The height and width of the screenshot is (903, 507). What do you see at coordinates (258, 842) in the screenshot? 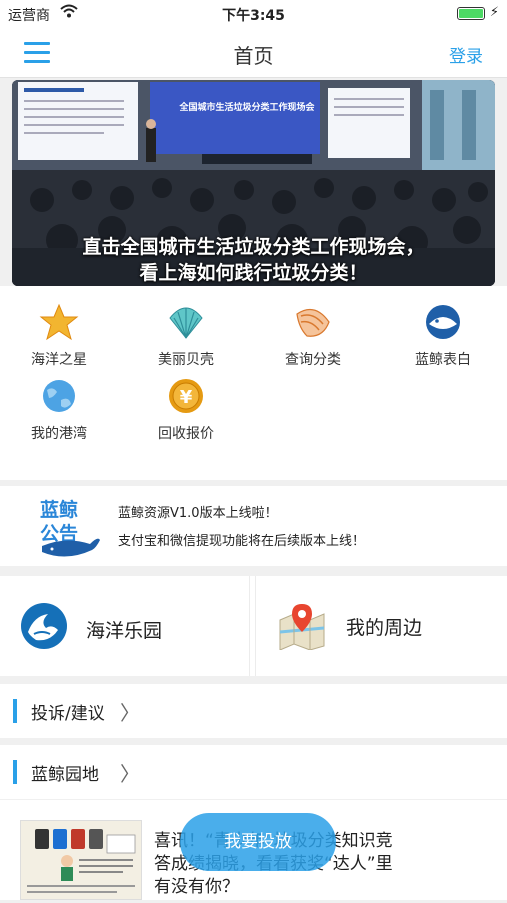
I see `drop-off-button: 我要投放` at bounding box center [258, 842].